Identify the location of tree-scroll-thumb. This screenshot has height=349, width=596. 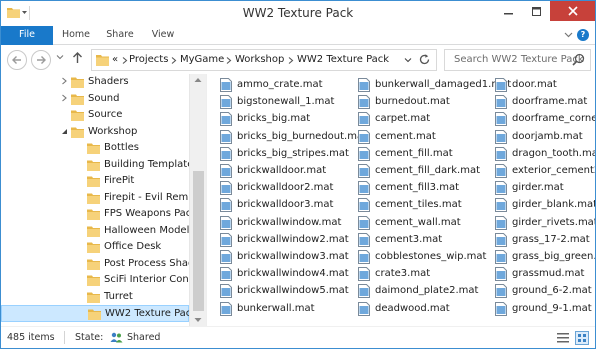
(198, 241).